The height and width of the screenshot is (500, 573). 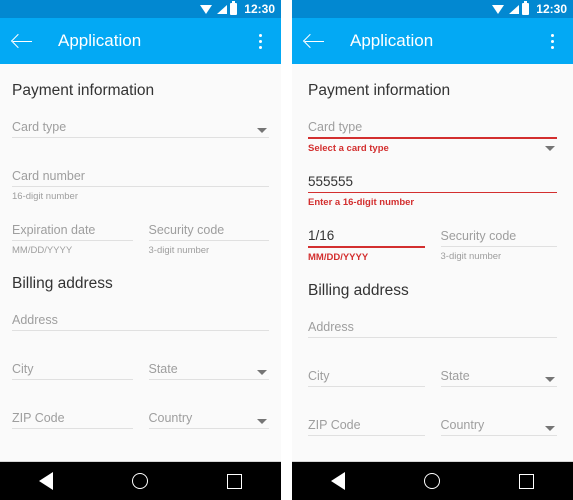 I want to click on row-city-state: City State, so click(x=432, y=368).